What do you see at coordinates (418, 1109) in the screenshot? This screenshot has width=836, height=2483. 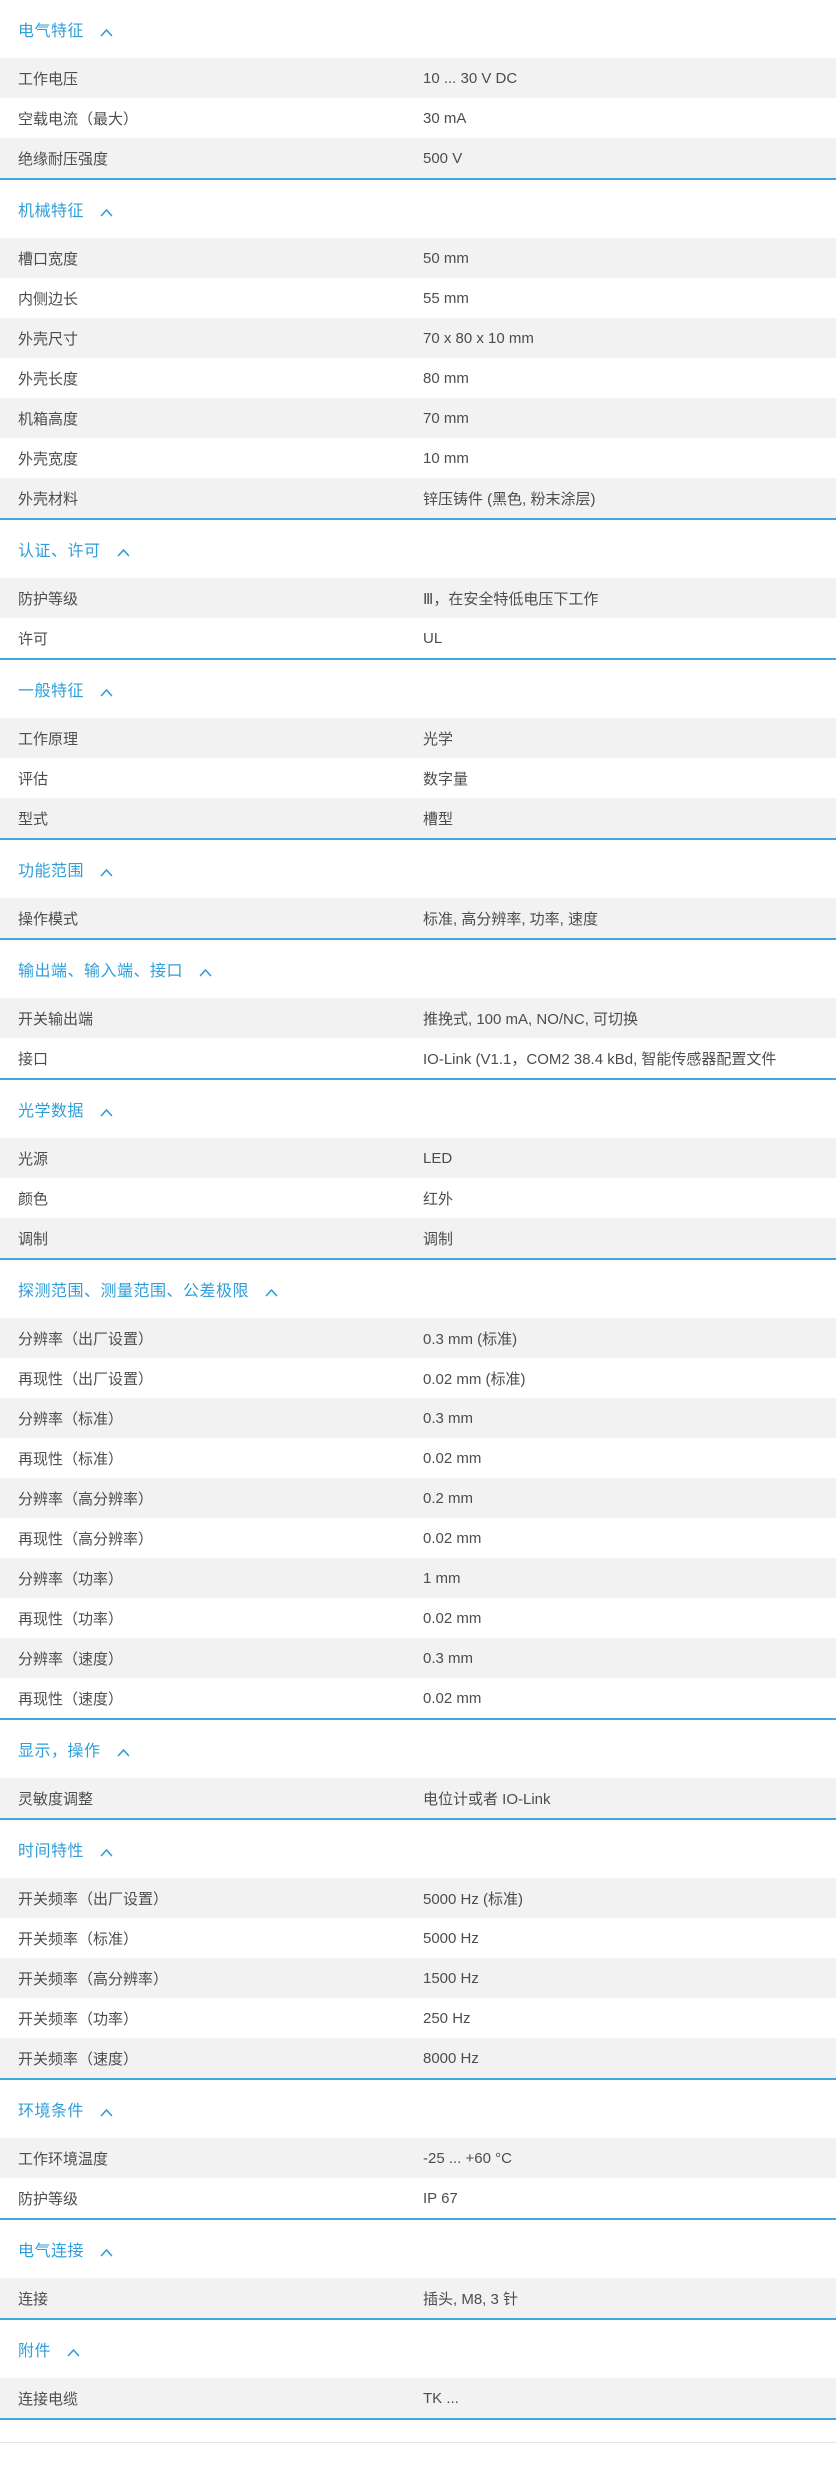 I see `section-header: 光学数据` at bounding box center [418, 1109].